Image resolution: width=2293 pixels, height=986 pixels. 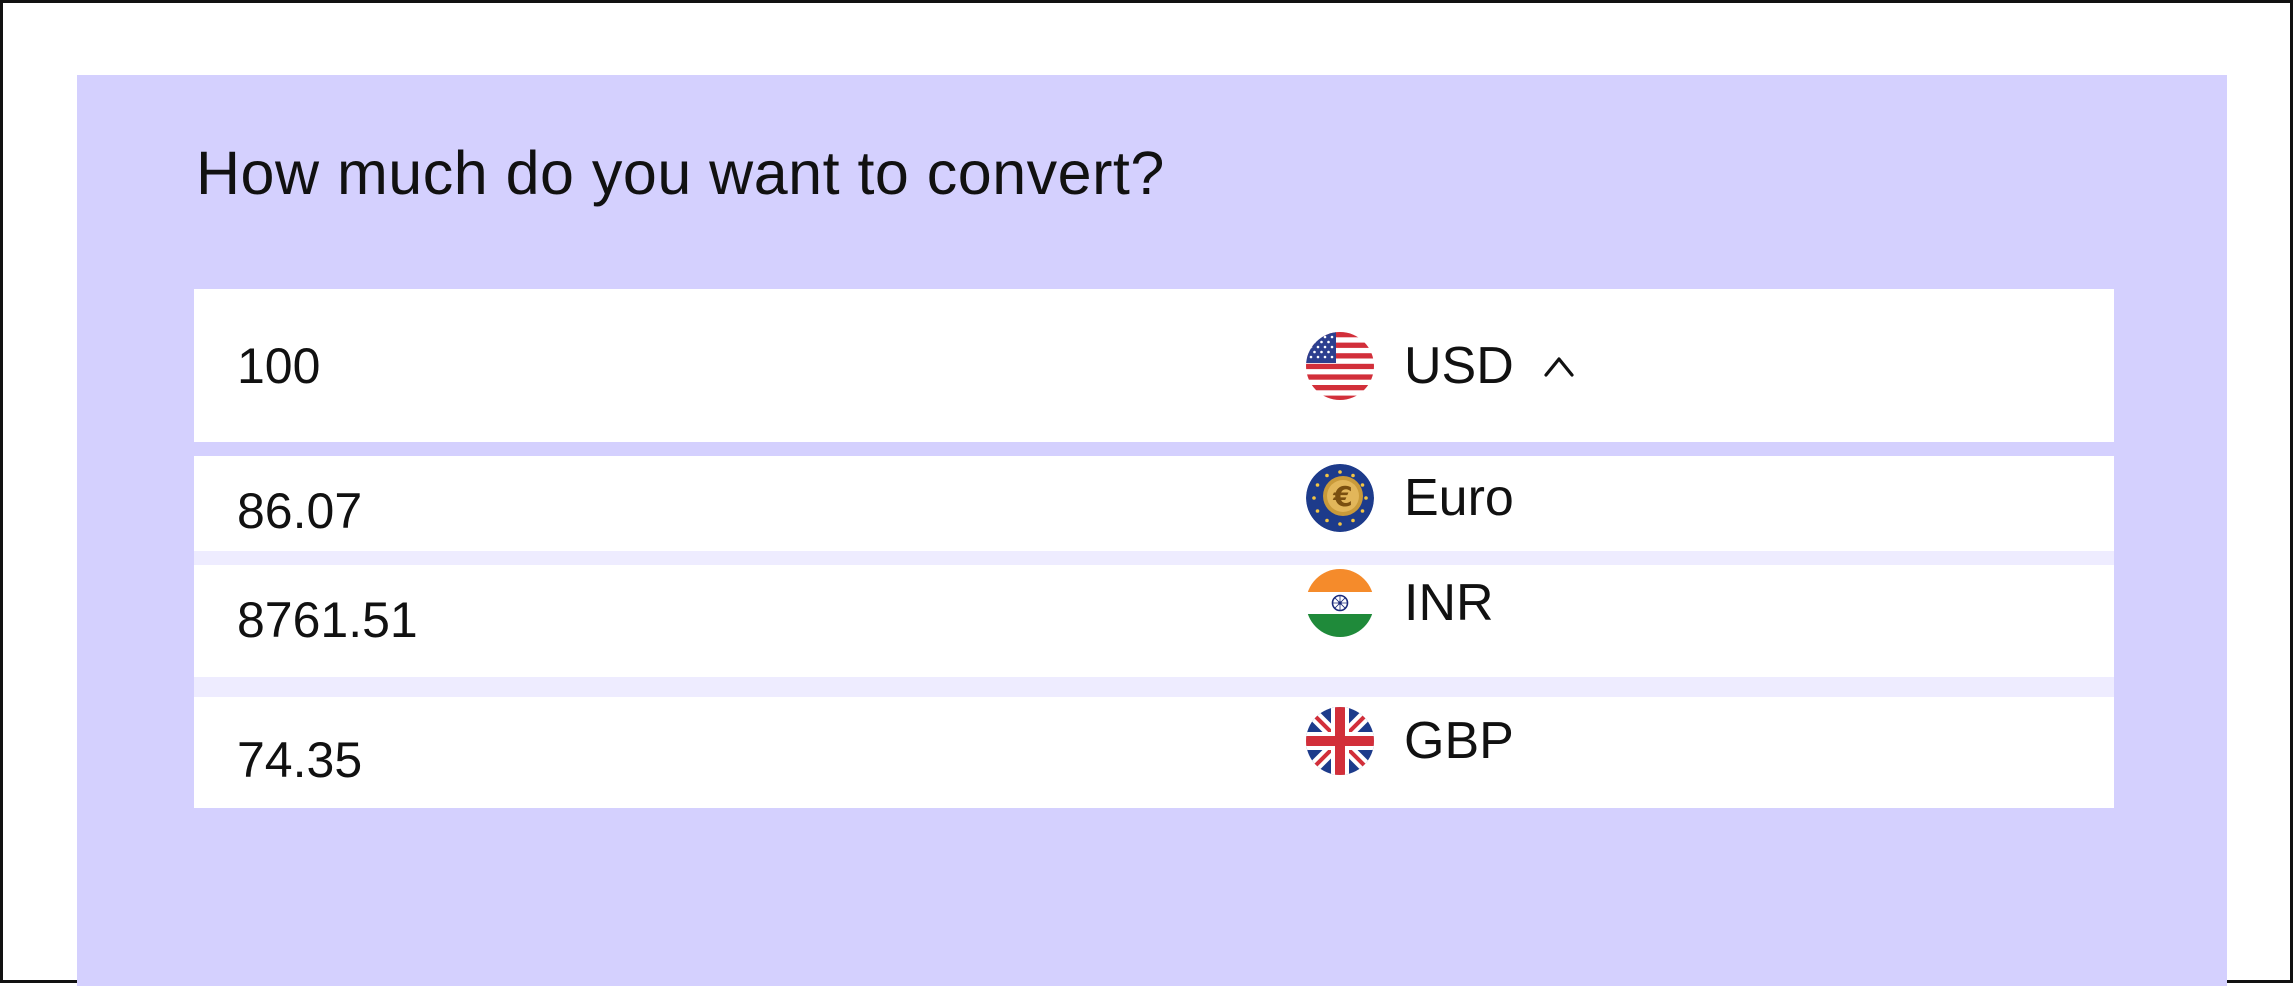 I want to click on currency-code: GBP, so click(x=1459, y=741).